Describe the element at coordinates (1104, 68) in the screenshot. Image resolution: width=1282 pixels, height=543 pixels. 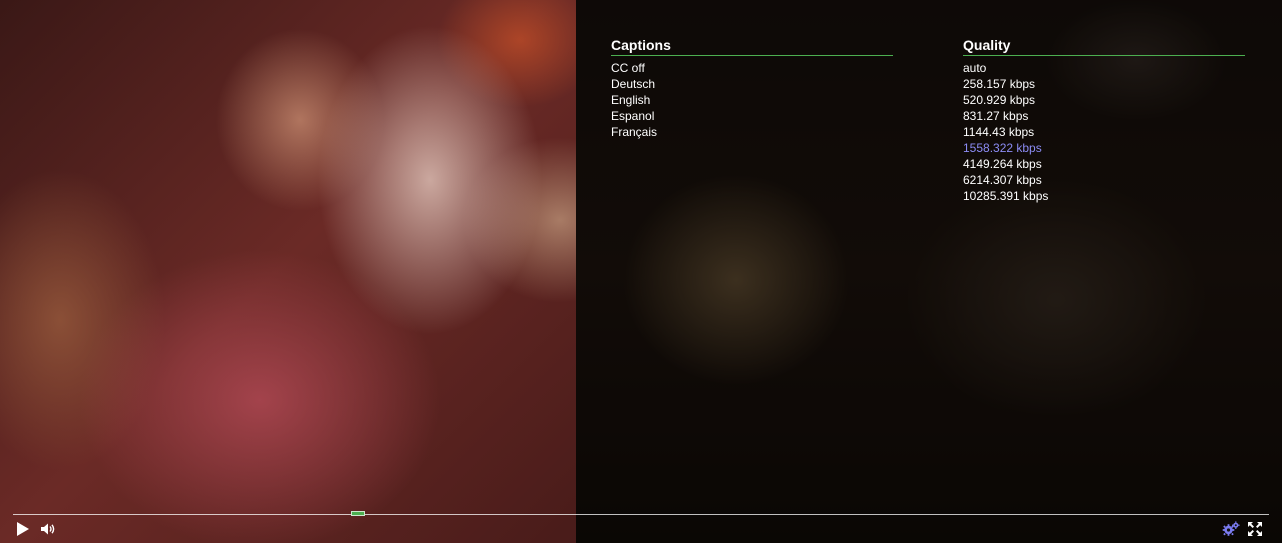
I see `quality-option: auto` at that location.